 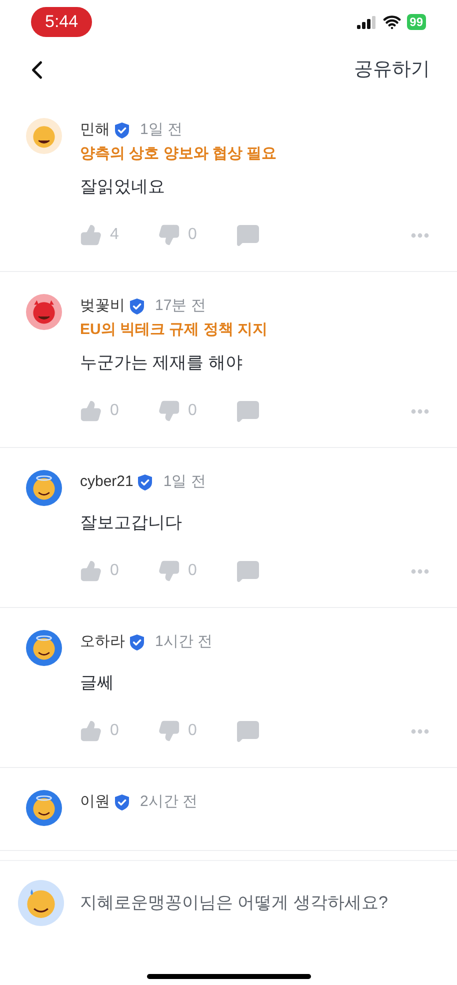 I want to click on wifi-icon, so click(x=391, y=22).